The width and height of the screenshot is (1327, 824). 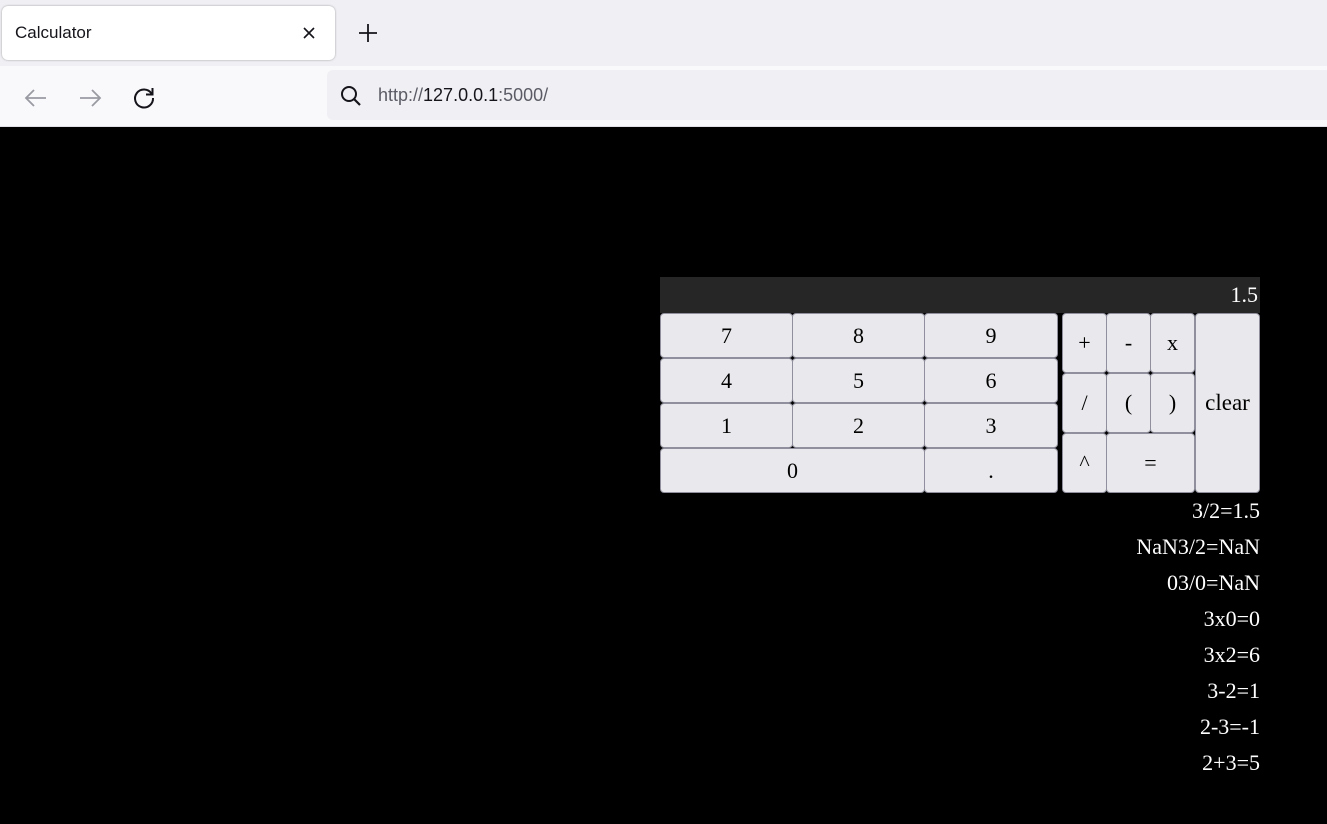 I want to click on key-decimal: ., so click(x=991, y=470).